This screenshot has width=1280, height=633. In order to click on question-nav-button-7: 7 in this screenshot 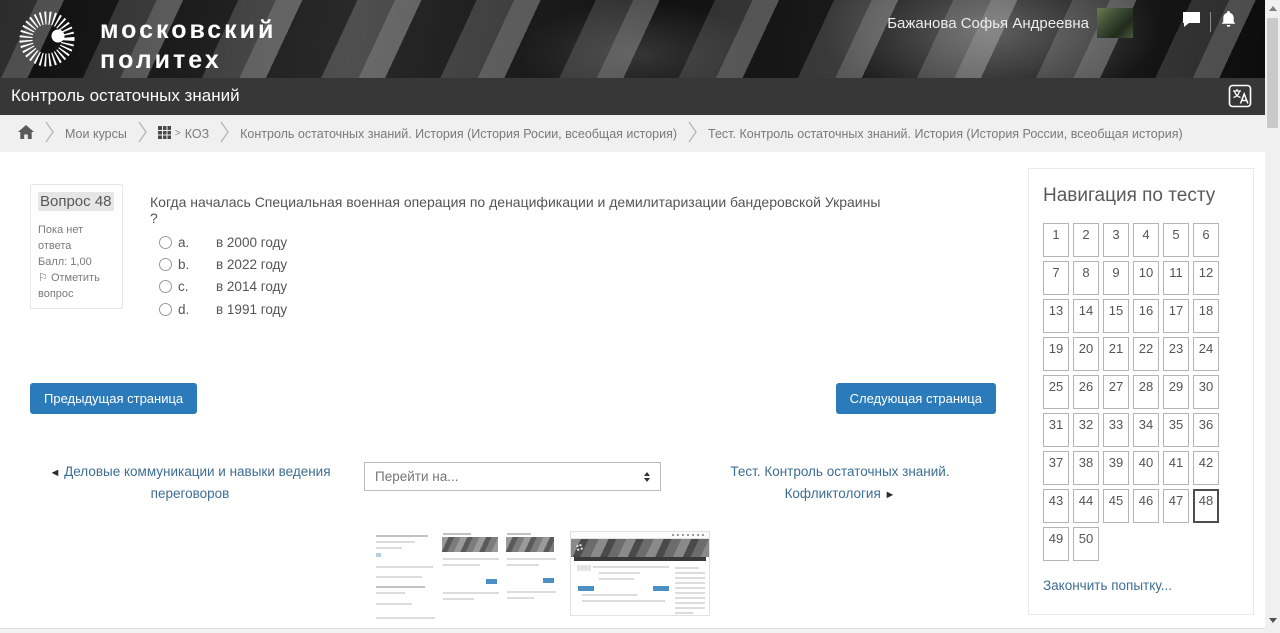, I will do `click(1056, 278)`.